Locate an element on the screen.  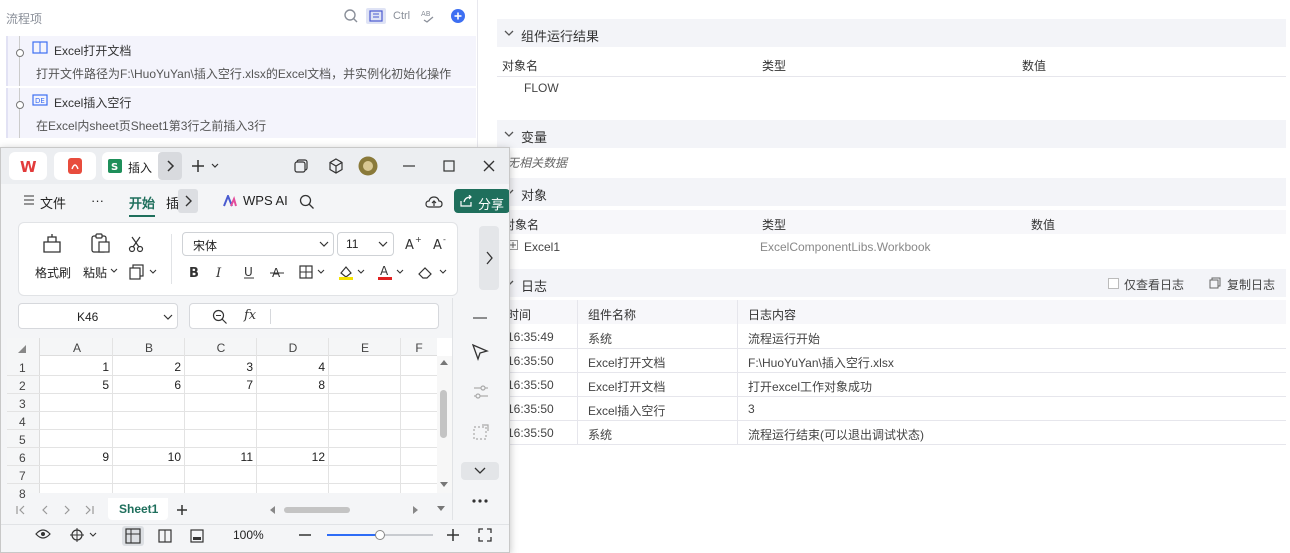
font-grow-icon: A+ is located at coordinates (413, 243).